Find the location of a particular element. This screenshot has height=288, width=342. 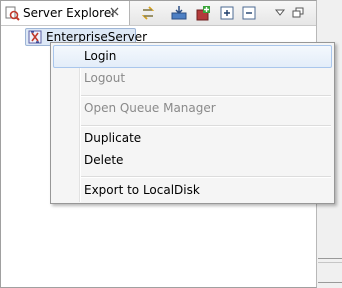

import-icon is located at coordinates (179, 13).